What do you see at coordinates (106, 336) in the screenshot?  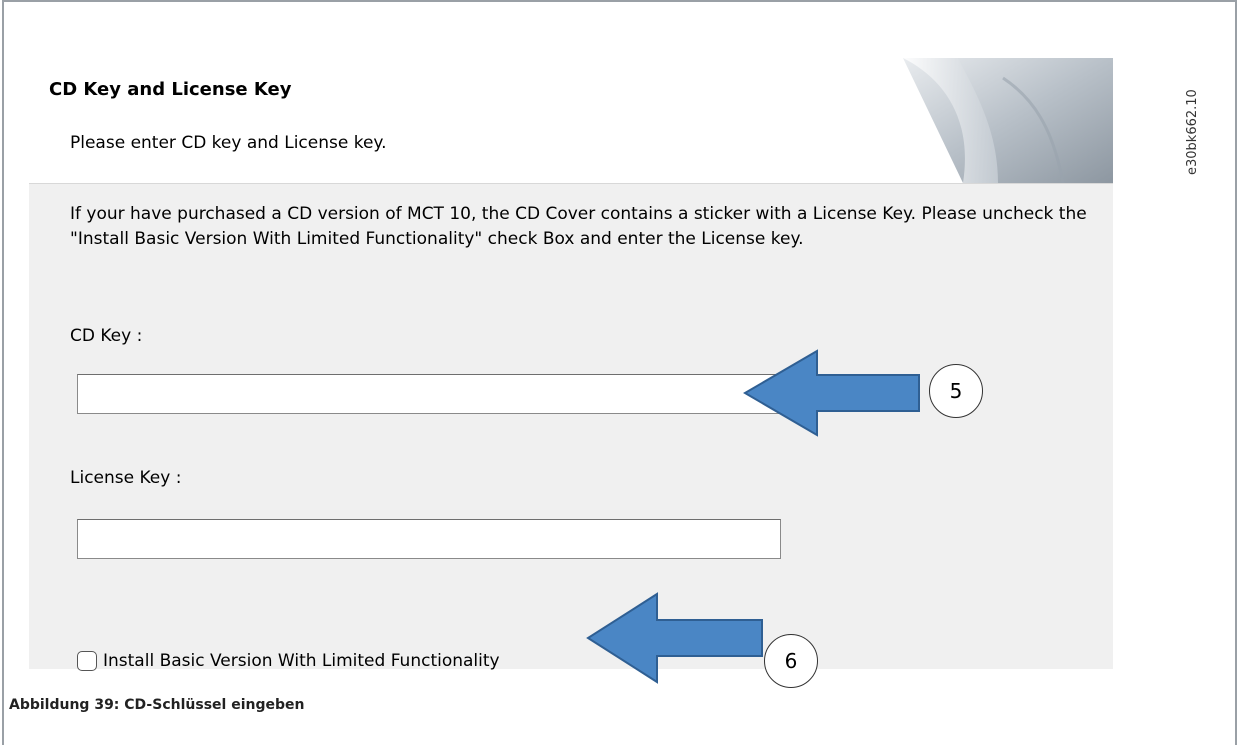 I see `cd-key-label: CD Key :` at bounding box center [106, 336].